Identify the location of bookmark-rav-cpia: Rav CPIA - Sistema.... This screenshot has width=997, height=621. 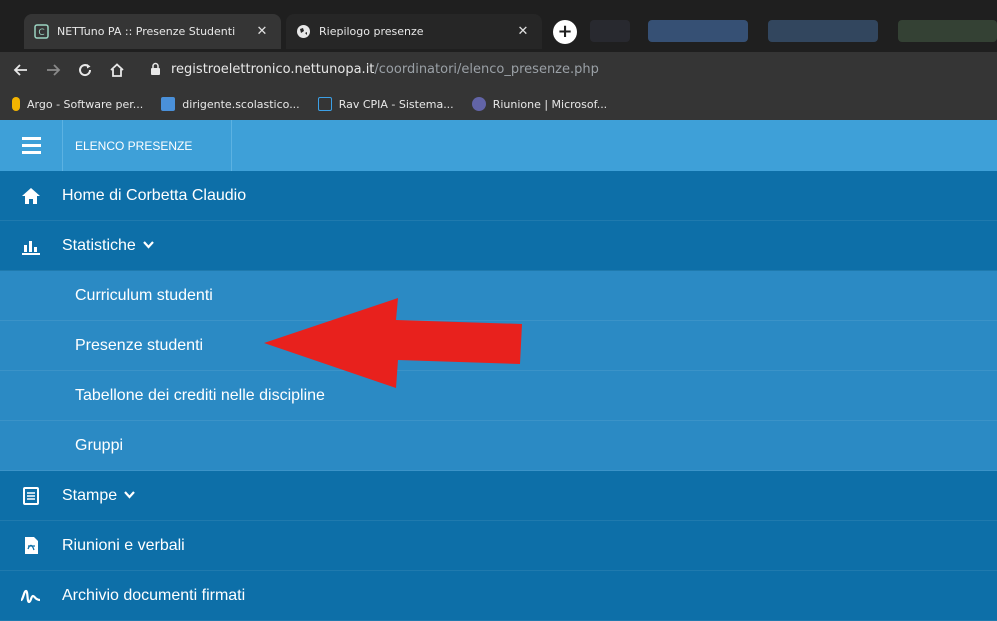
(385, 104).